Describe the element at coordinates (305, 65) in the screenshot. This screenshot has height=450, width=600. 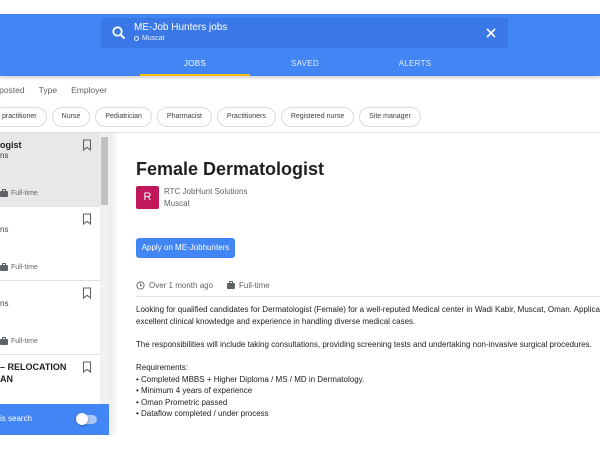
I see `tab-saved: SAVED` at that location.